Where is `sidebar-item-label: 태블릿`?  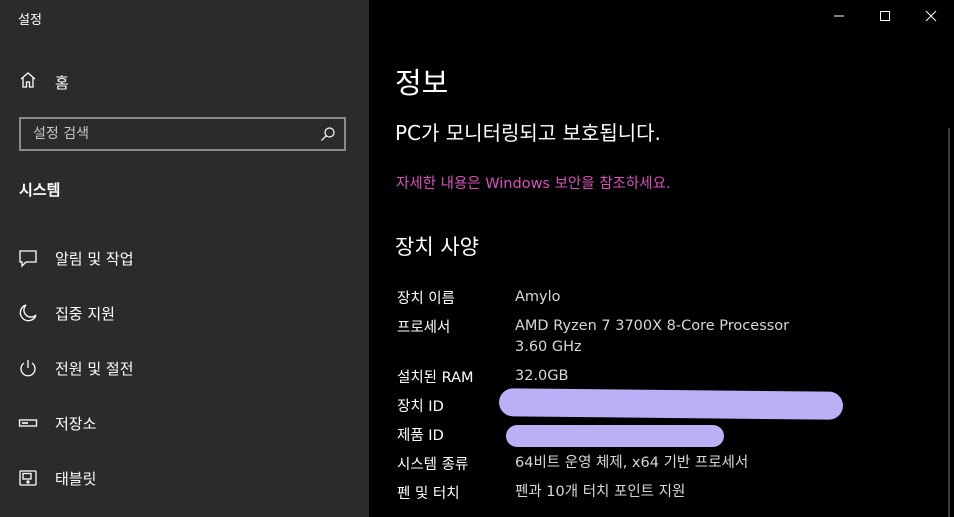 sidebar-item-label: 태블릿 is located at coordinates (76, 478).